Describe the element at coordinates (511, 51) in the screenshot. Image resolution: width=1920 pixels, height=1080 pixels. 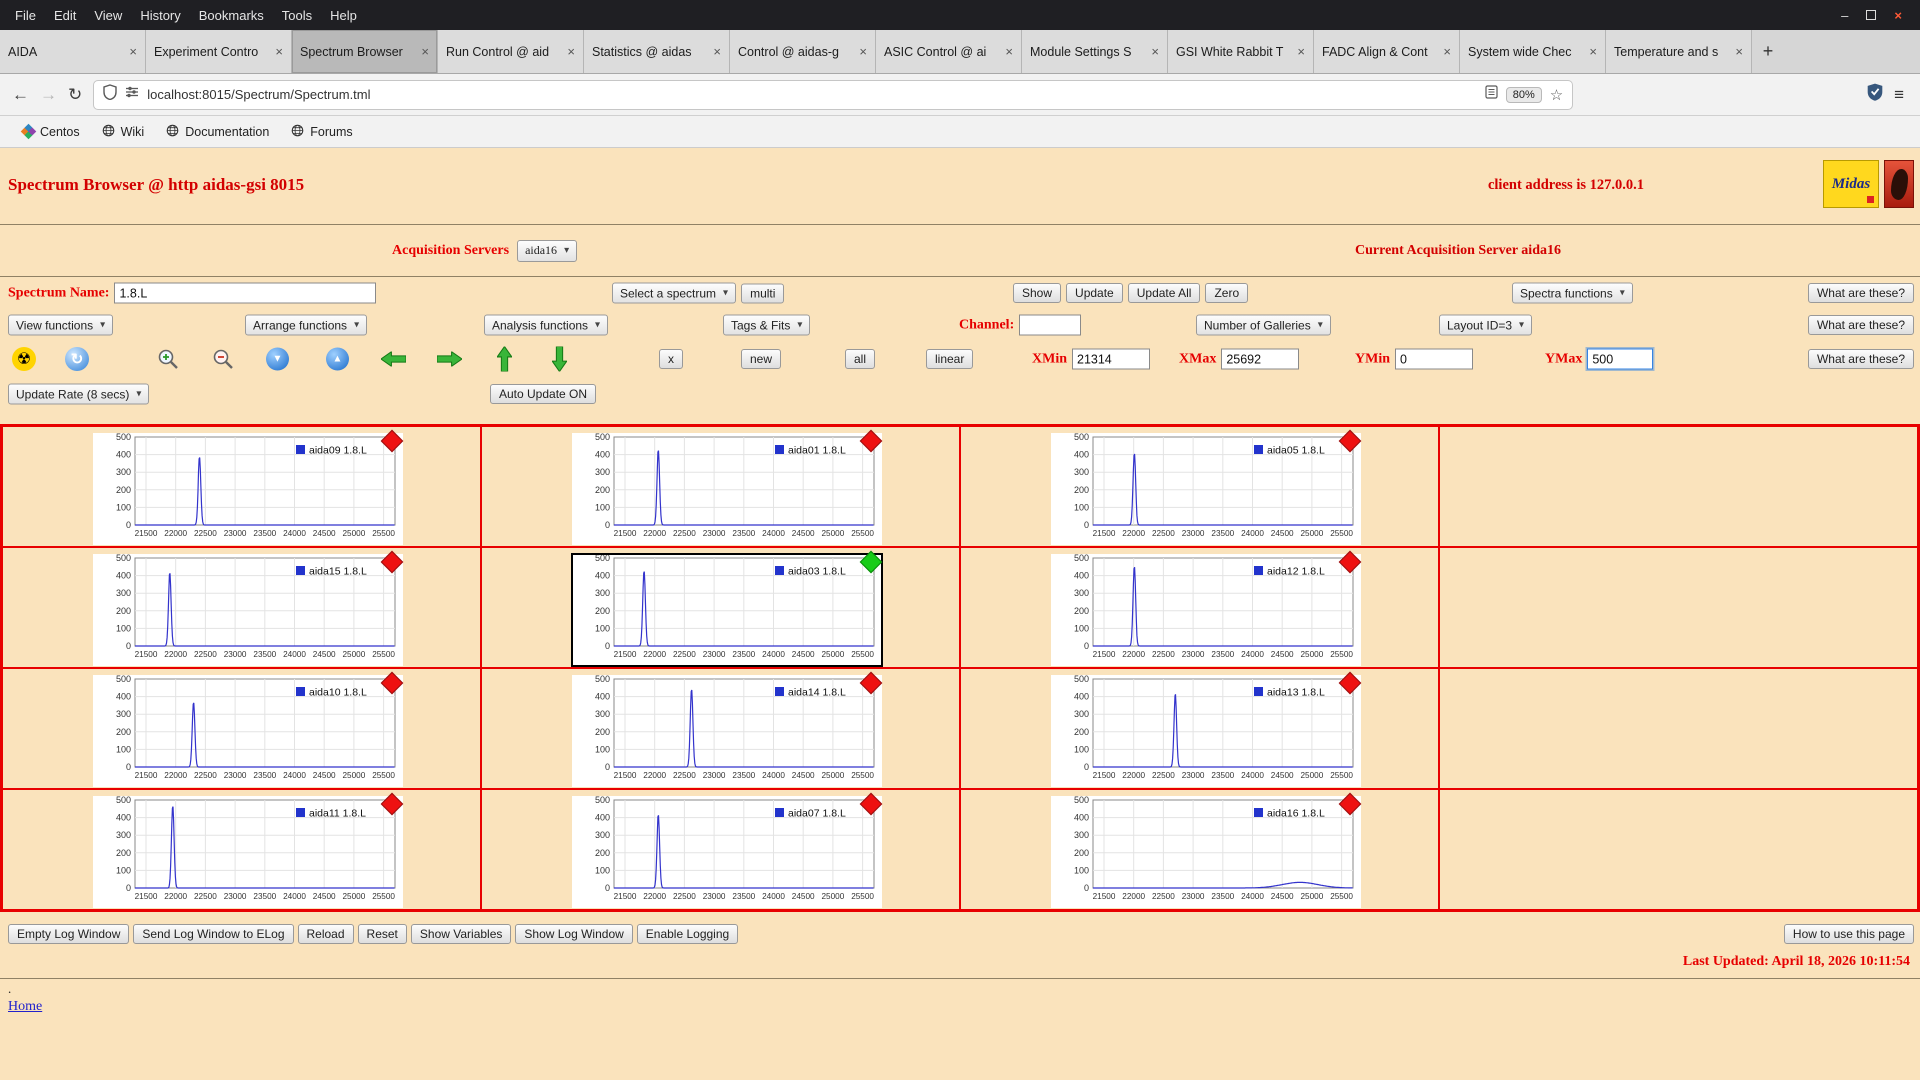
I see `tab-run-control-aid: Run Control @ aid ×` at that location.